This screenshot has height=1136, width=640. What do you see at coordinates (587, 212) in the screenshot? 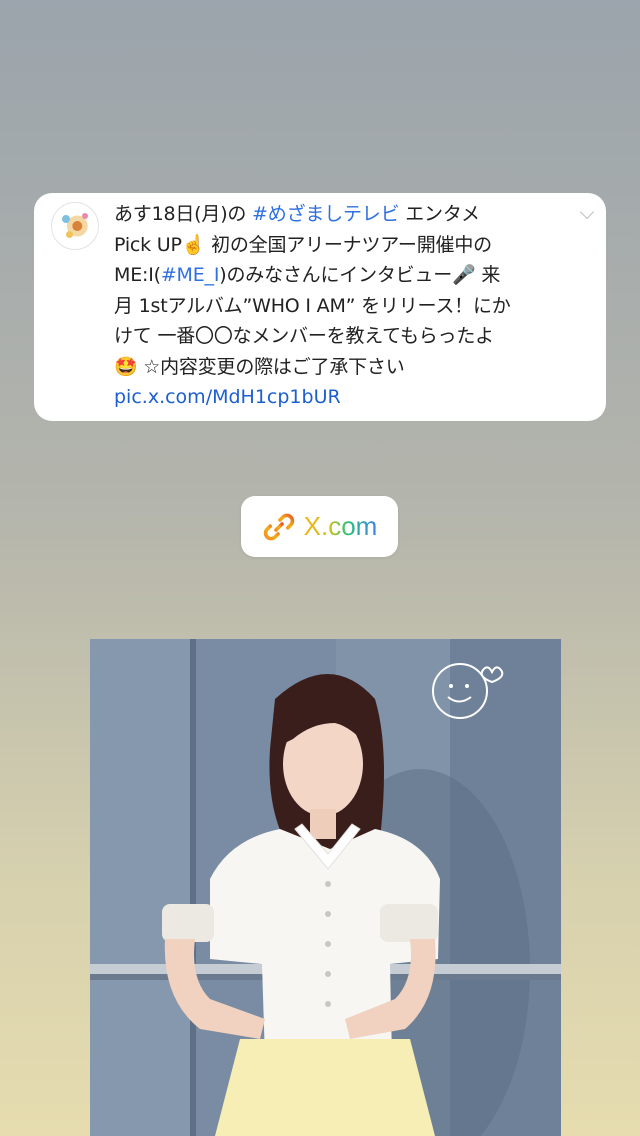
I see `chevron-down-icon` at bounding box center [587, 212].